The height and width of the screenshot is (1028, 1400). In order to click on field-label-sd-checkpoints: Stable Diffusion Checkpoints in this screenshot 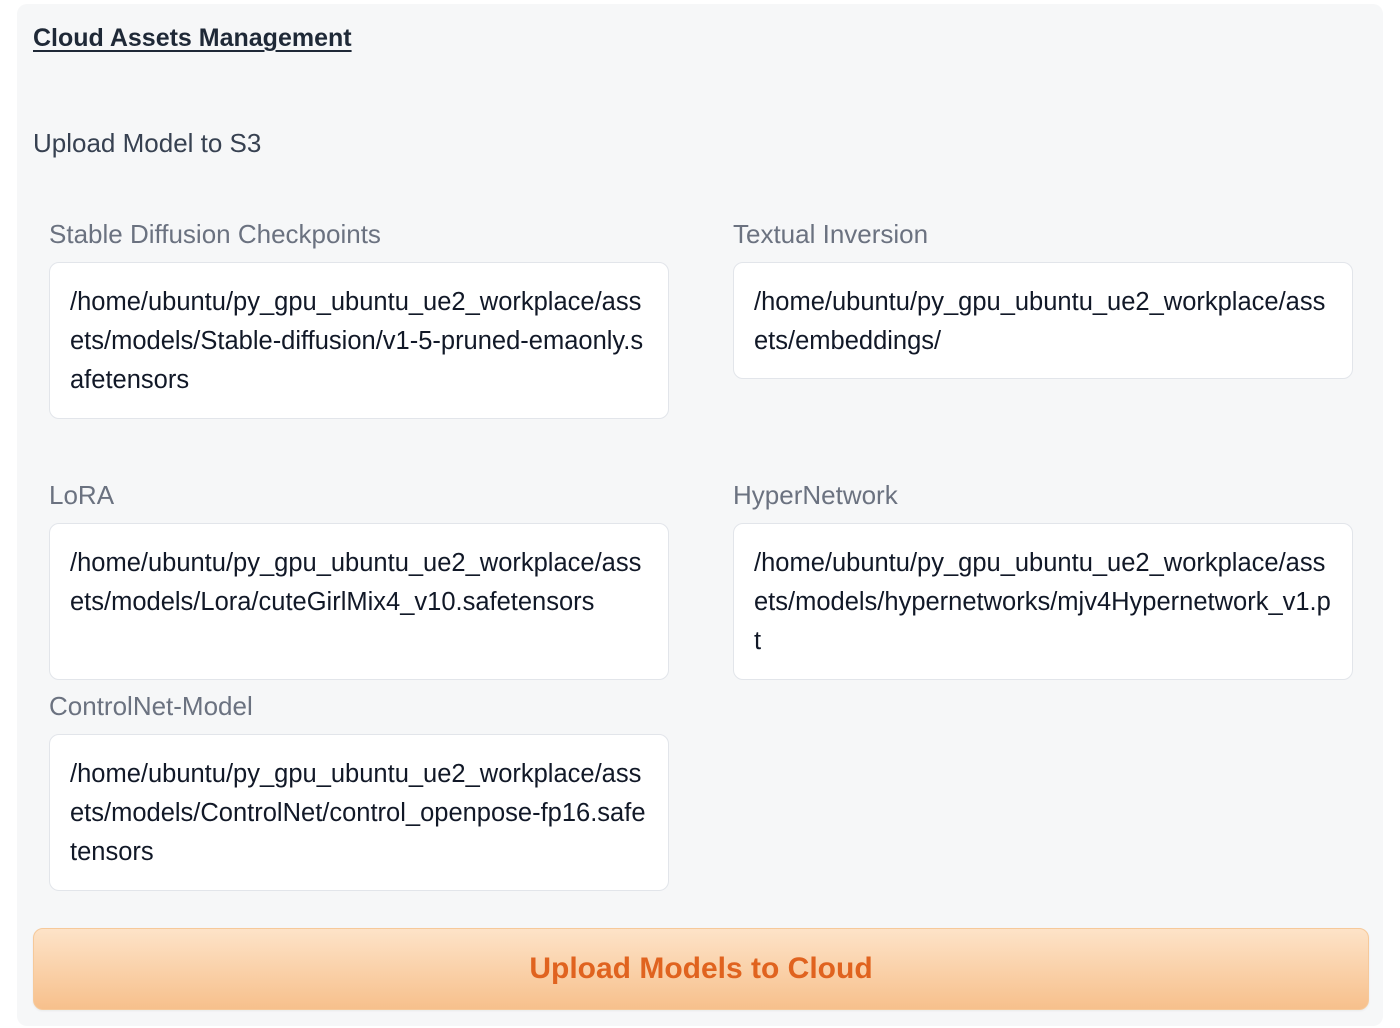, I will do `click(215, 234)`.